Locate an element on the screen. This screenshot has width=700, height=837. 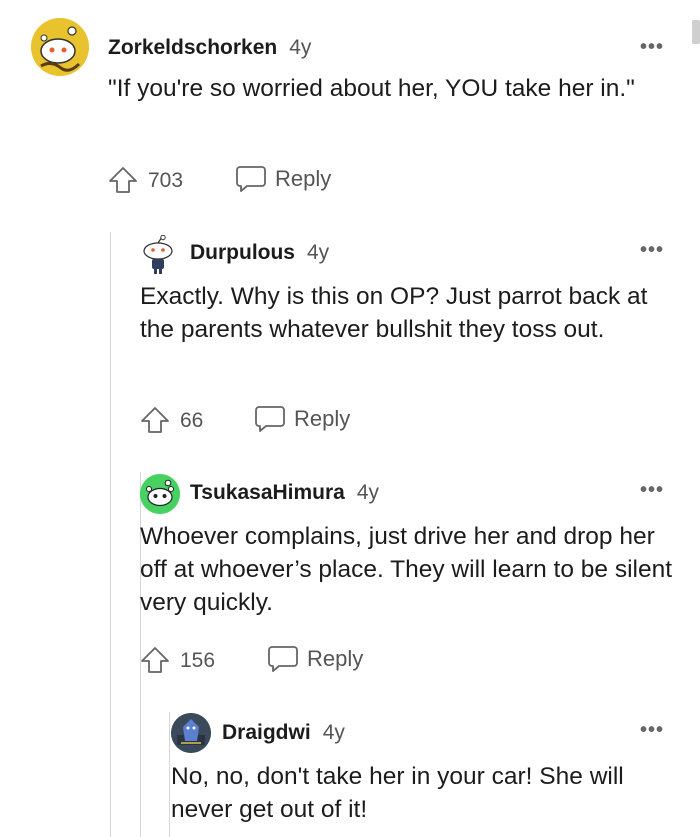
scrollbar-thumb is located at coordinates (696, 32).